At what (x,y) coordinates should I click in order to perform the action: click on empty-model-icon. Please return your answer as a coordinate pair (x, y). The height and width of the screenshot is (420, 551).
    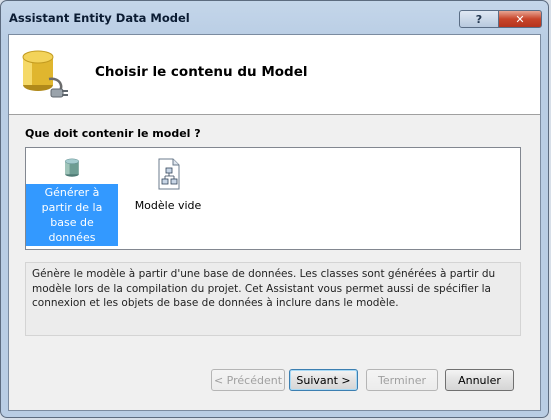
    Looking at the image, I should click on (169, 174).